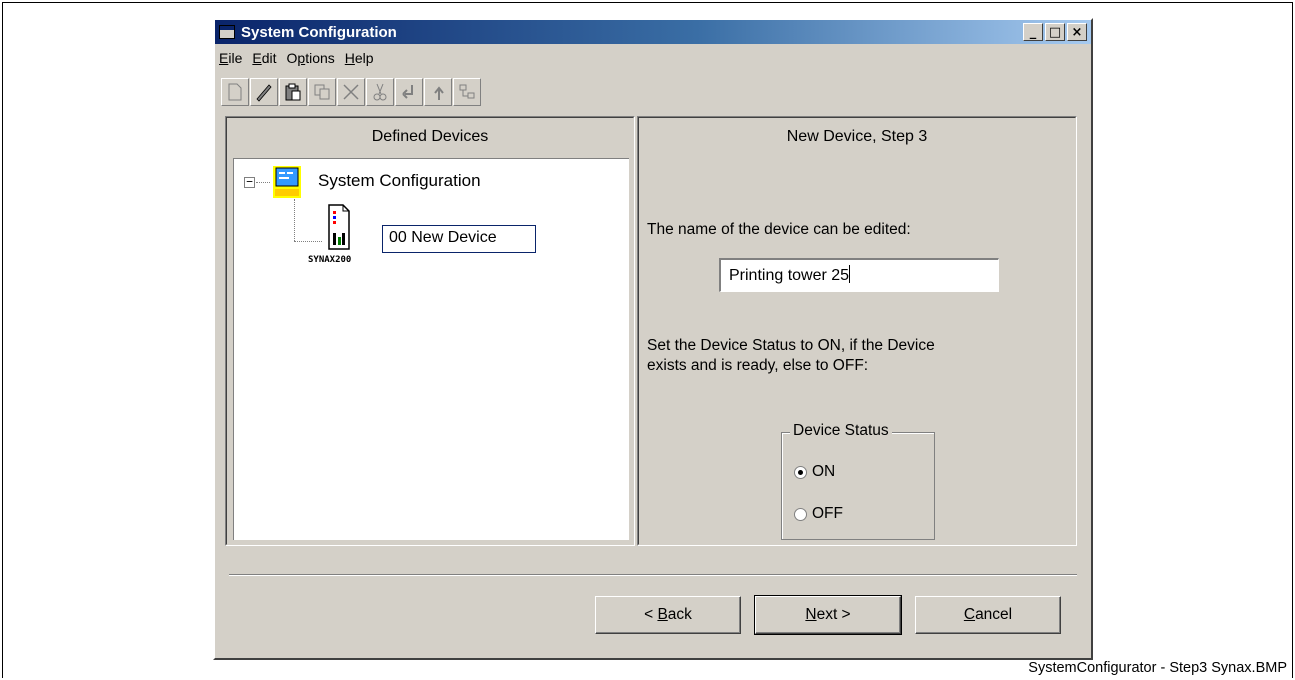 The width and height of the screenshot is (1295, 680). Describe the element at coordinates (859, 275) in the screenshot. I see `device-name-input: Printing tower 25` at that location.